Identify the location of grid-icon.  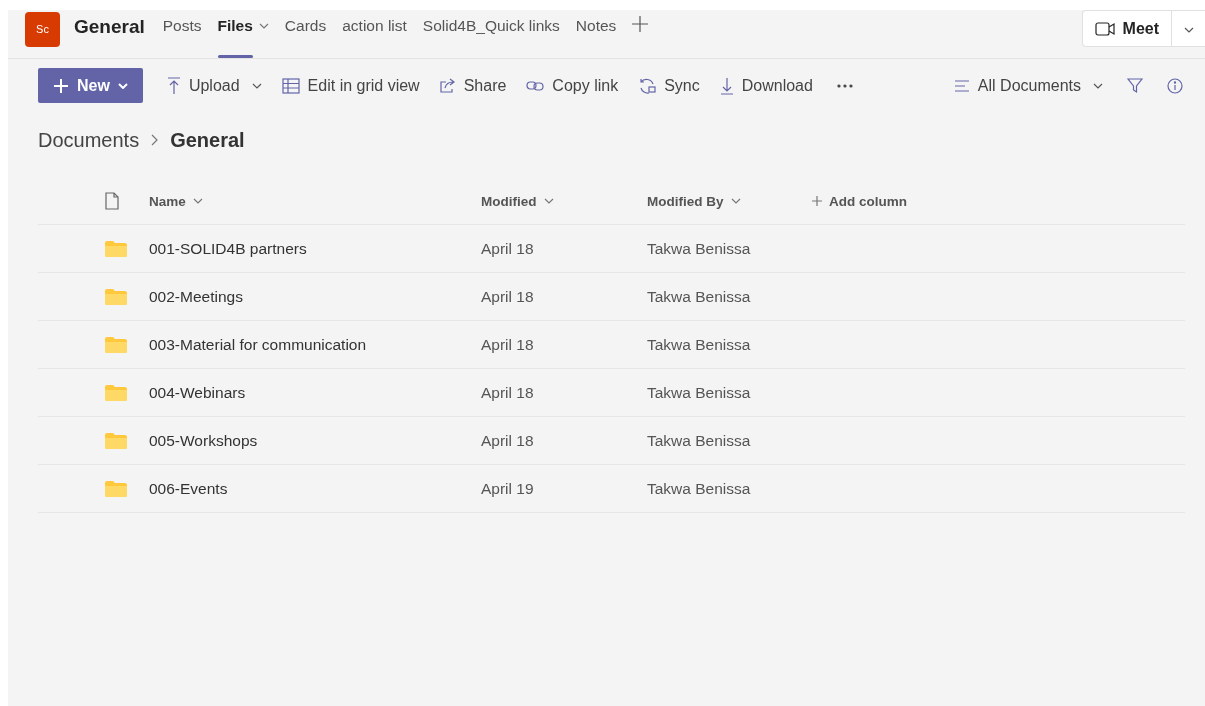
(290, 85).